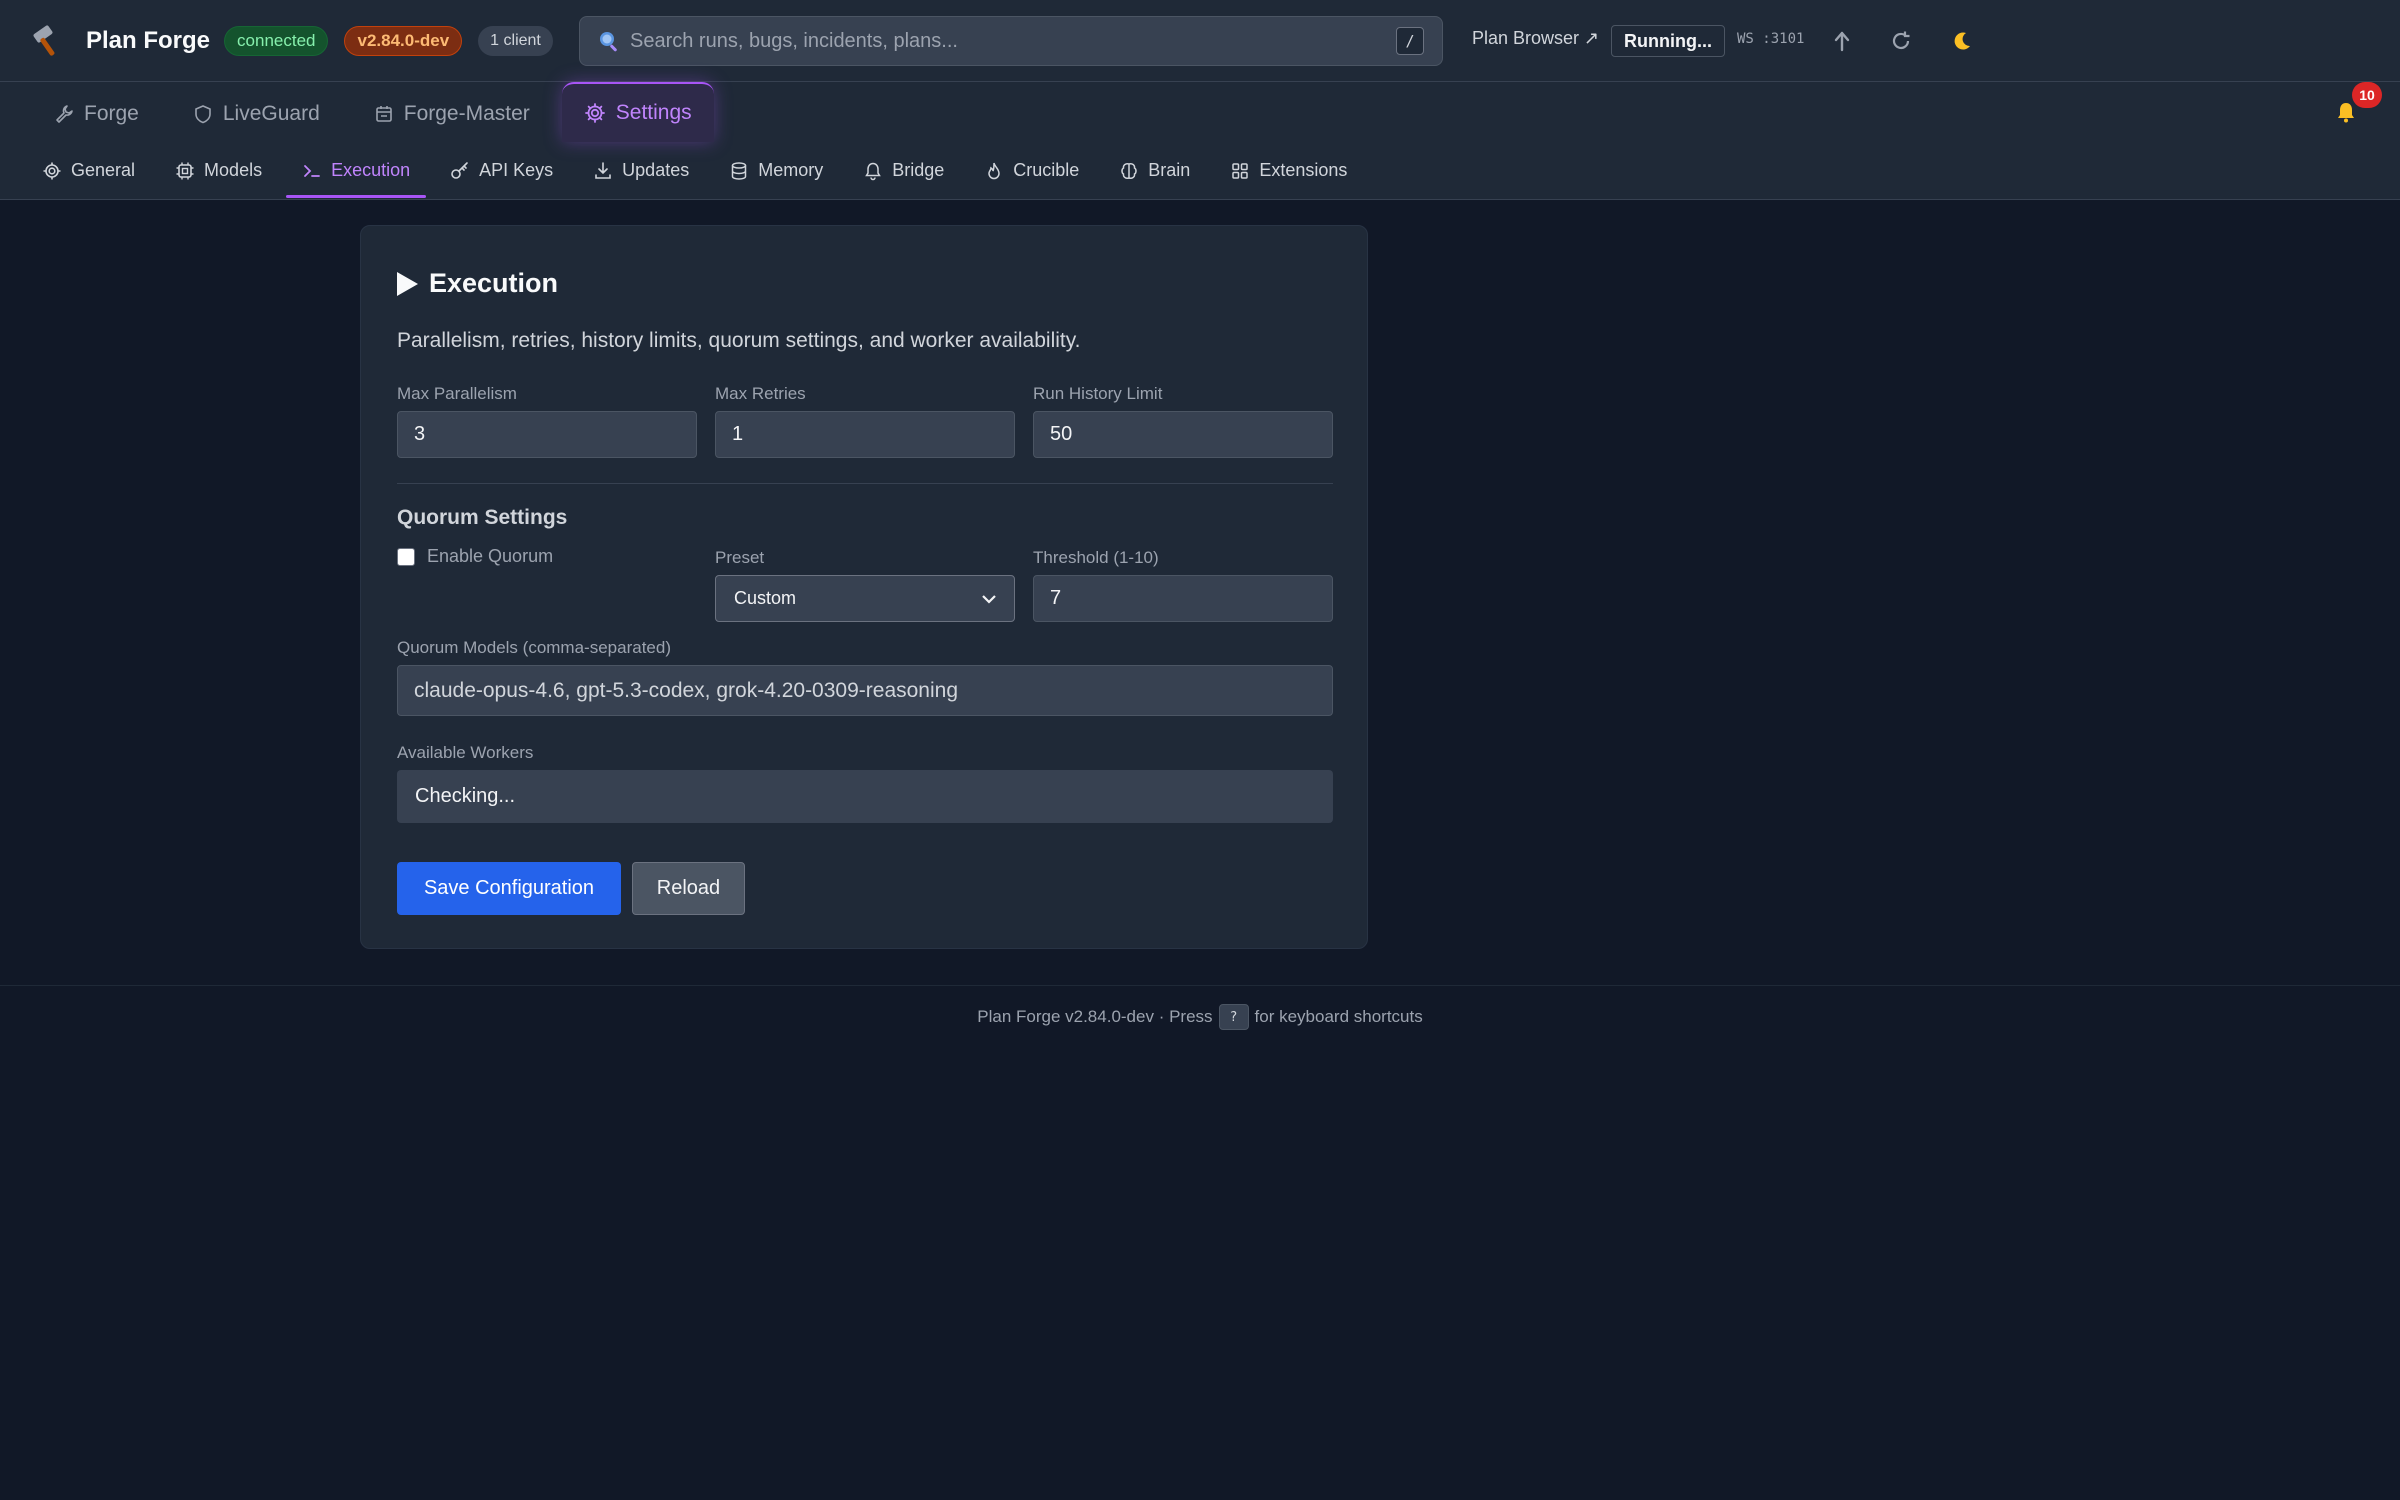  I want to click on download-icon, so click(603, 170).